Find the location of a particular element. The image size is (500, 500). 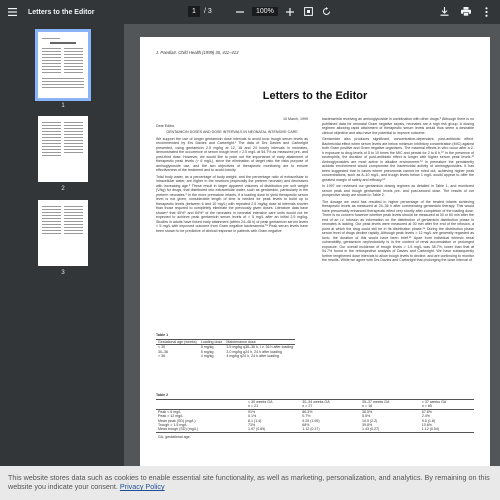

document-title: Letters to the Editor is located at coordinates (61, 12).